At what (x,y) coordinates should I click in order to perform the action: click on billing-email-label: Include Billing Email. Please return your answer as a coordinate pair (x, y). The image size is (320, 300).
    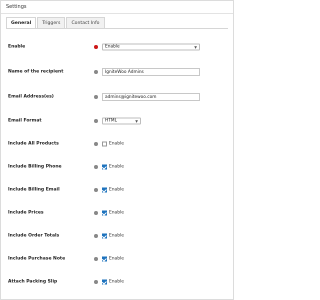
    Looking at the image, I should click on (34, 190).